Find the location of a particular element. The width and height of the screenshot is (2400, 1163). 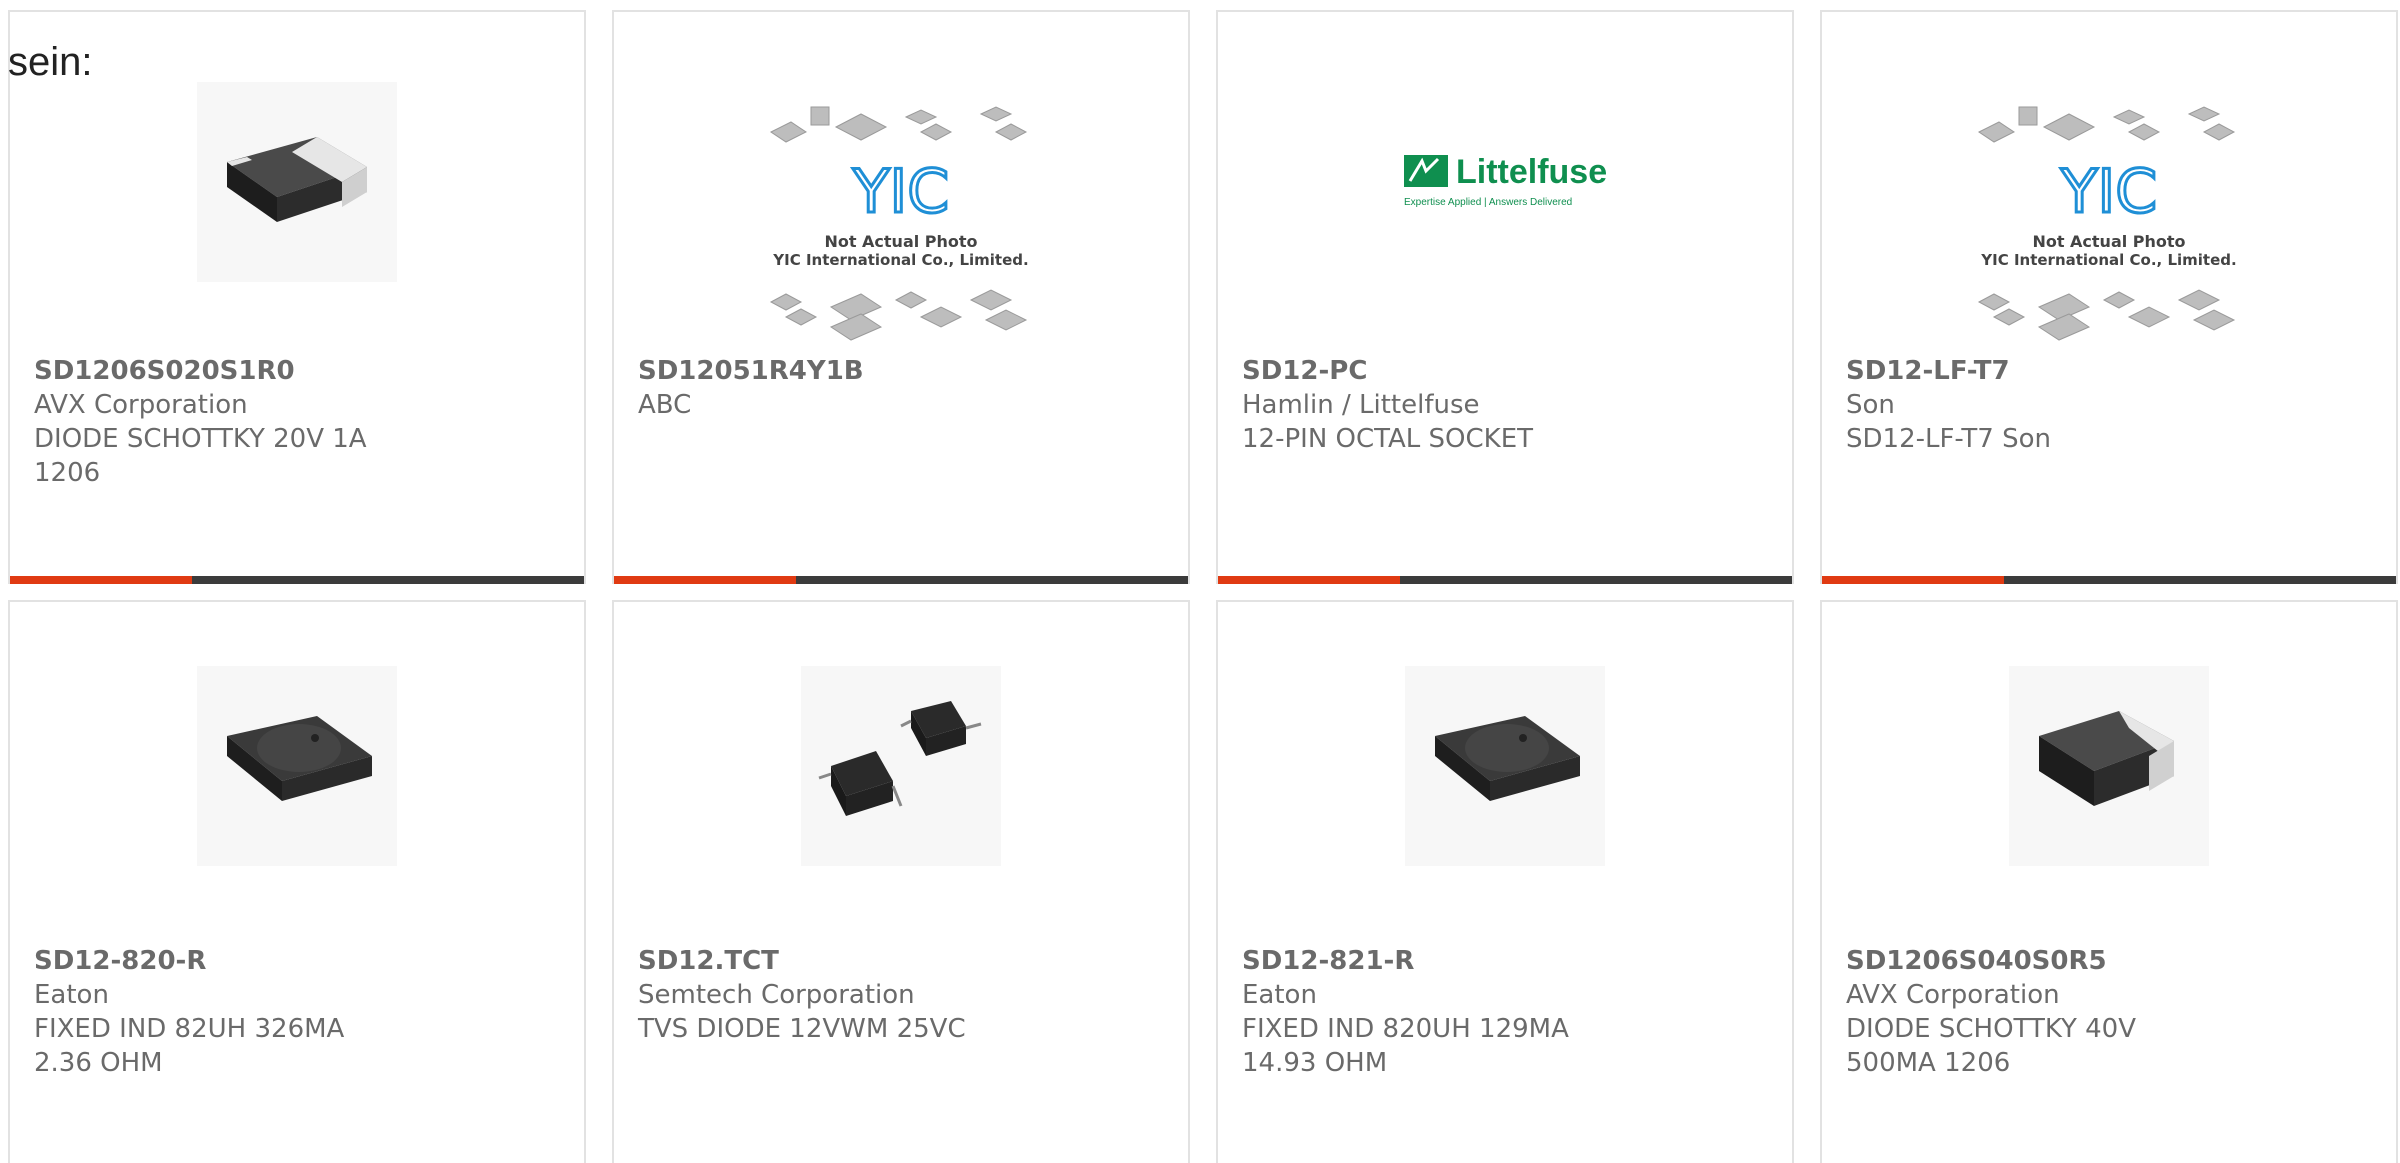

part-number-link: SD1206S040S0R5 is located at coordinates (2031, 961).